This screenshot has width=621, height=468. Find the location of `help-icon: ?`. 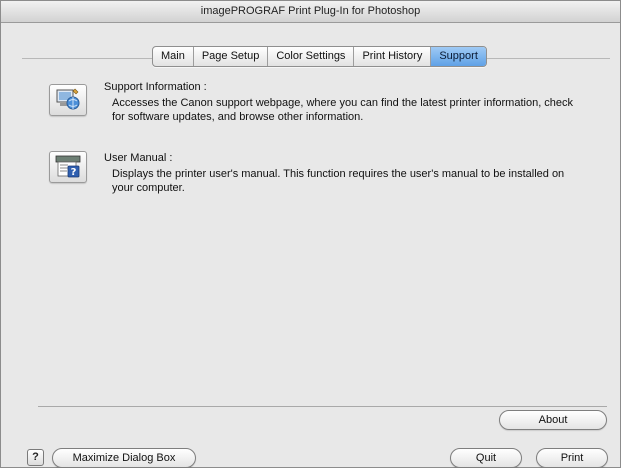

help-icon: ? is located at coordinates (35, 457).